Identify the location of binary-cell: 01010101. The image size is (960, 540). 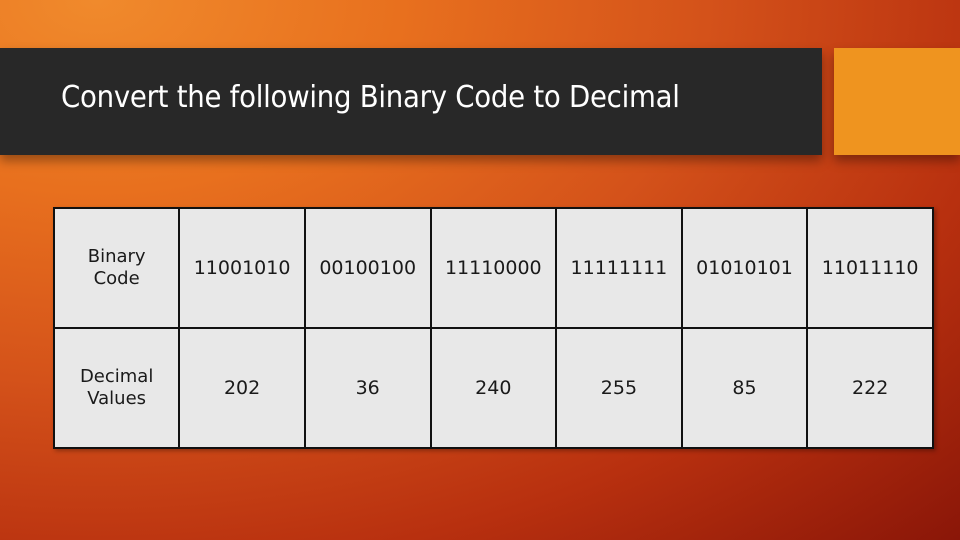
(744, 268).